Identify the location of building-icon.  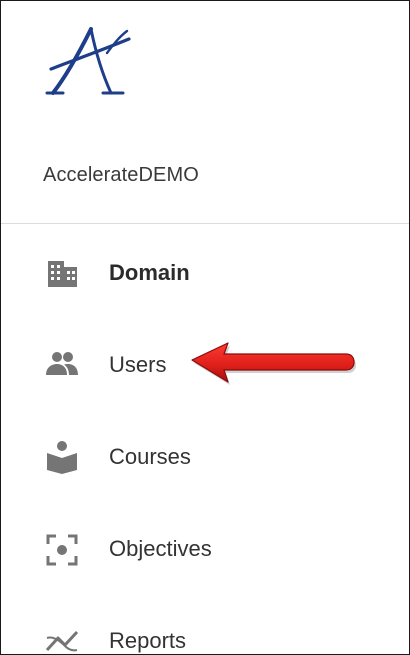
(62, 273).